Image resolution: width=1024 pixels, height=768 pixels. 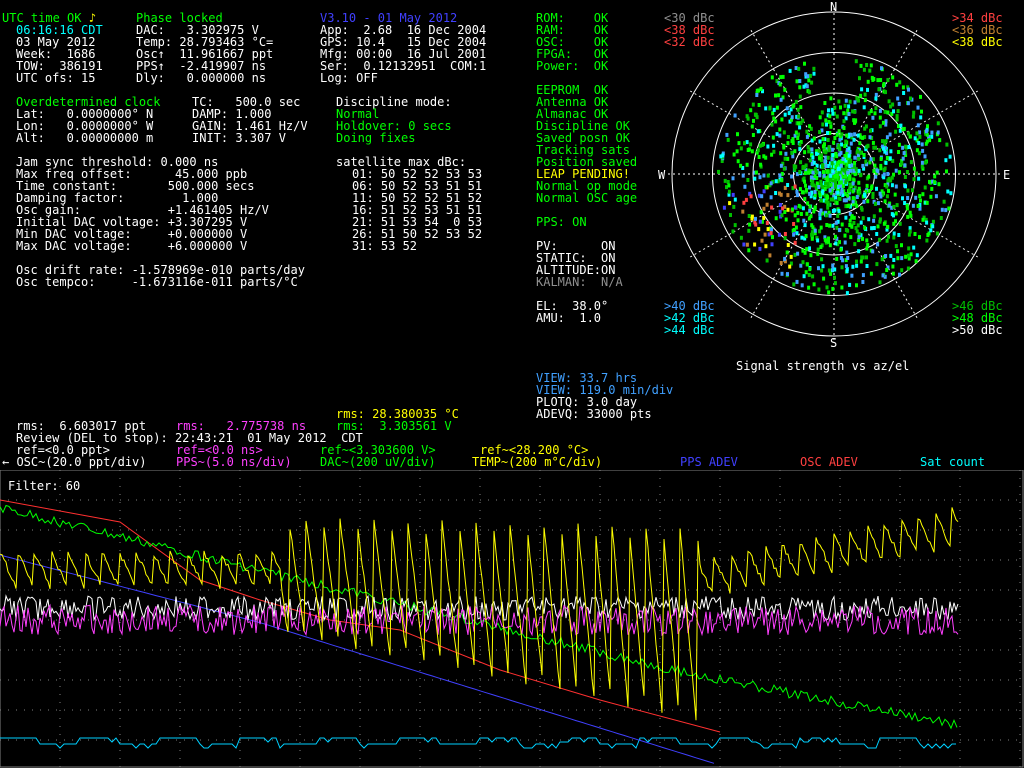 What do you see at coordinates (376, 138) in the screenshot?
I see `discipline-fixes: Doing fixes` at bounding box center [376, 138].